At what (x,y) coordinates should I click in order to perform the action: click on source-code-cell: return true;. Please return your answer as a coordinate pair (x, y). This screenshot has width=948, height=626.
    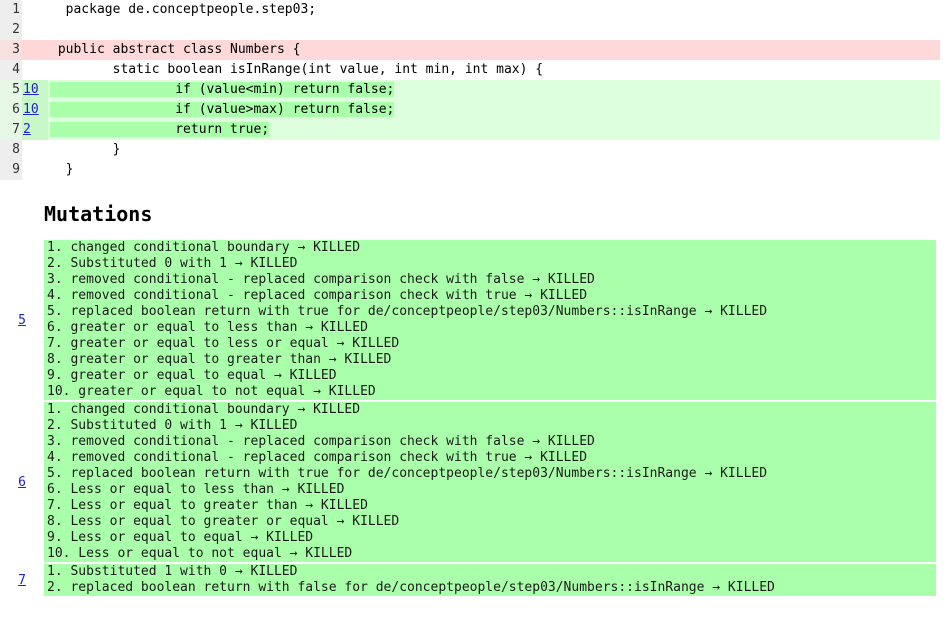
    Looking at the image, I should click on (494, 130).